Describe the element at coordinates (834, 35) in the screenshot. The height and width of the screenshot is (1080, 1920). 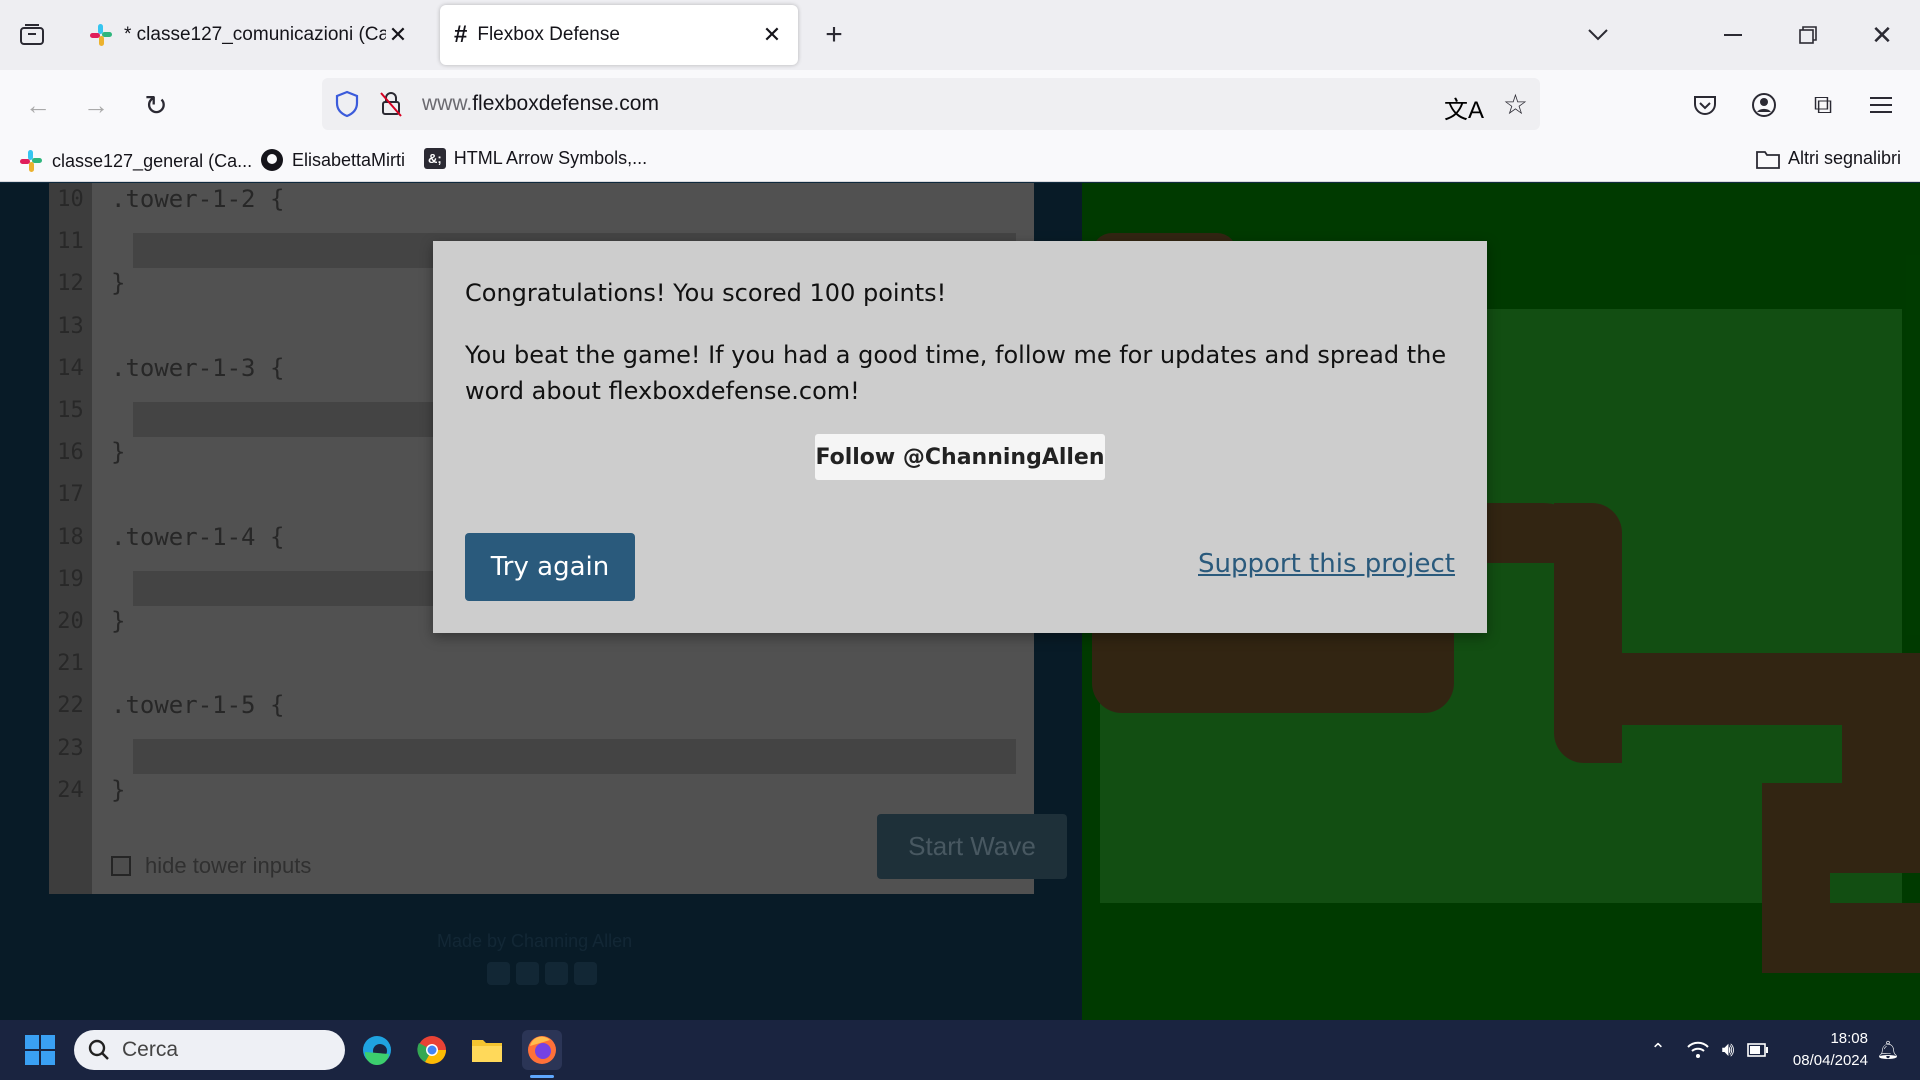
I see `new-tab-icon: +` at that location.